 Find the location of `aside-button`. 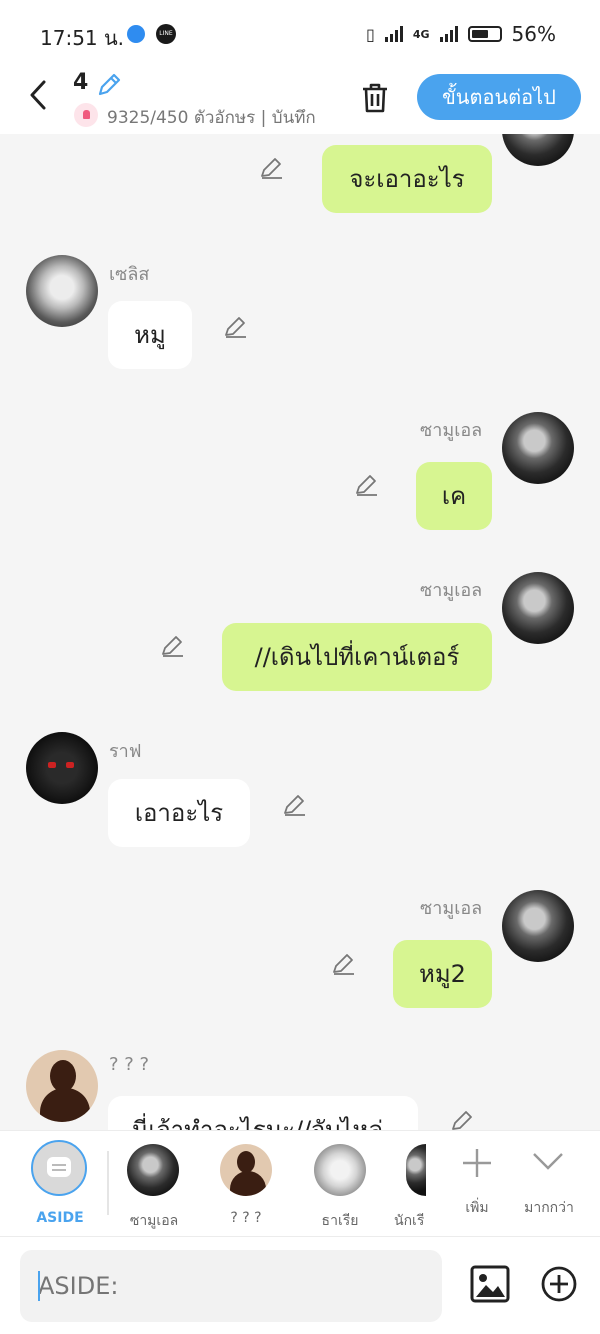

aside-button is located at coordinates (59, 1168).